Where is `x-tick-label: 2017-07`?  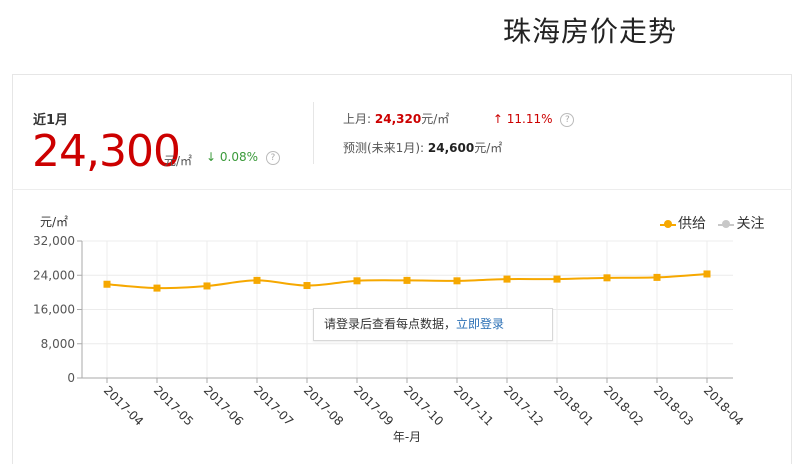 x-tick-label: 2017-07 is located at coordinates (273, 405).